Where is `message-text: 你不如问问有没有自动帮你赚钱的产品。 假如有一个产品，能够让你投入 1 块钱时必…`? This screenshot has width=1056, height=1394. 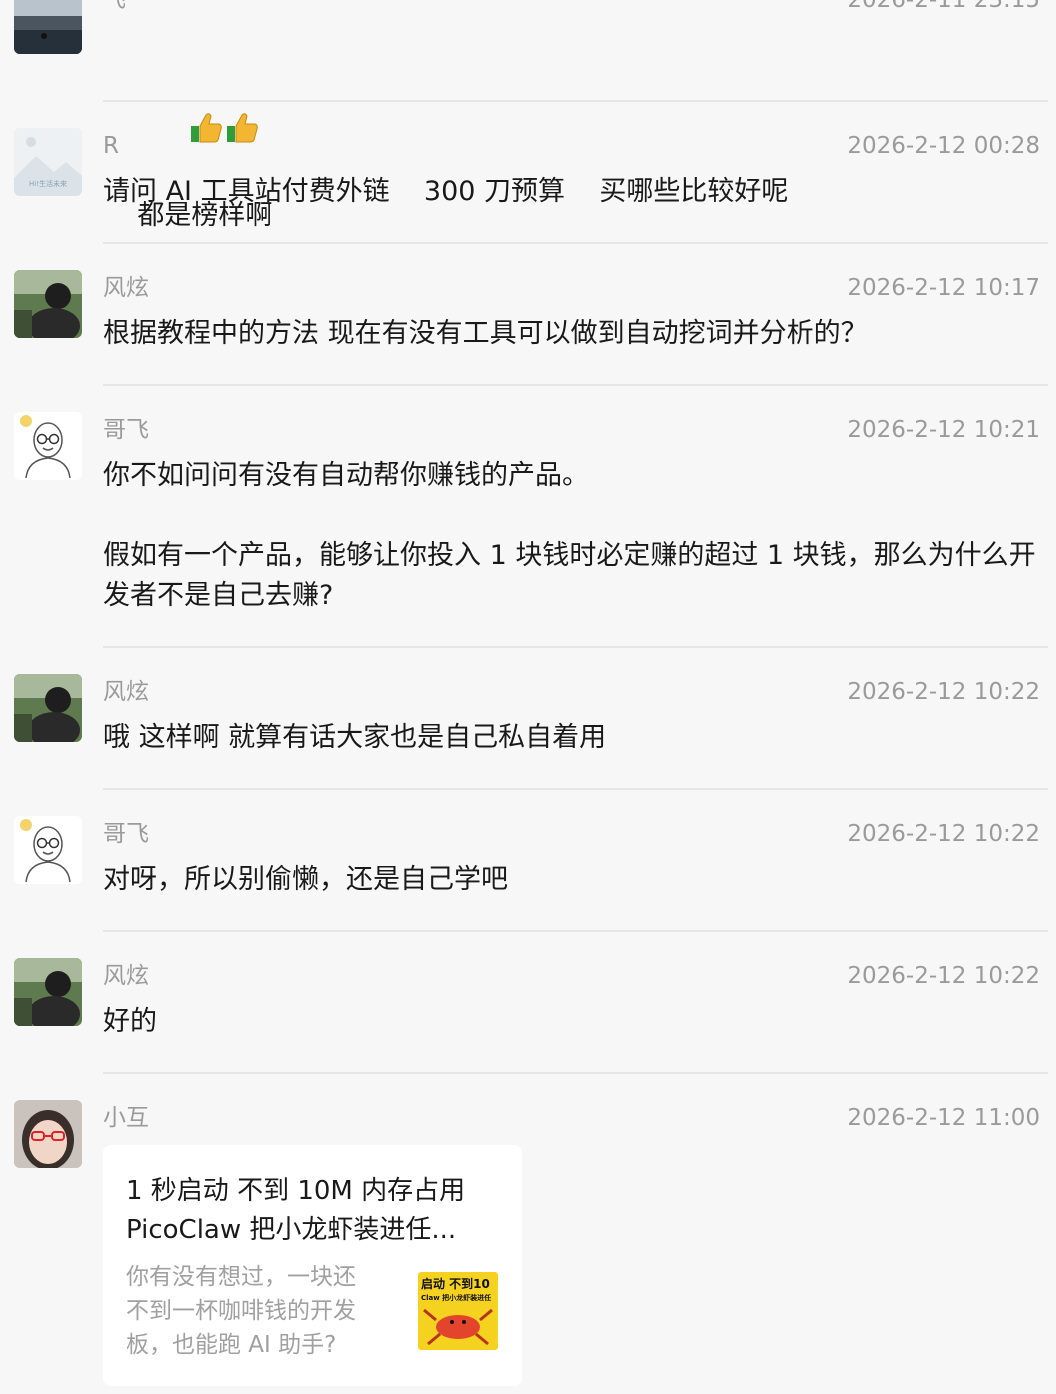 message-text: 你不如问问有没有自动帮你赚钱的产品。 假如有一个产品，能够让你投入 1 块钱时必… is located at coordinates (569, 535).